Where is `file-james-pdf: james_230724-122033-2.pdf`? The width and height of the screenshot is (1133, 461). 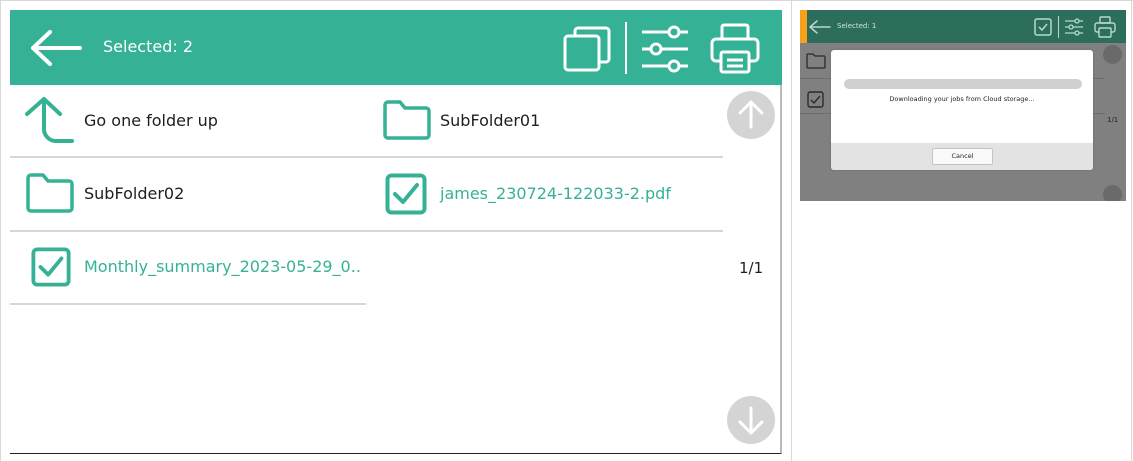
file-james-pdf: james_230724-122033-2.pdf is located at coordinates (544, 194).